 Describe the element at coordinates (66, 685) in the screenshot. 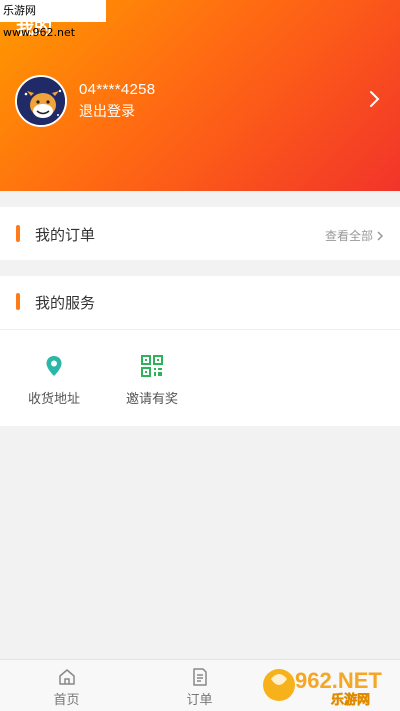

I see `tab-home: 首页` at that location.